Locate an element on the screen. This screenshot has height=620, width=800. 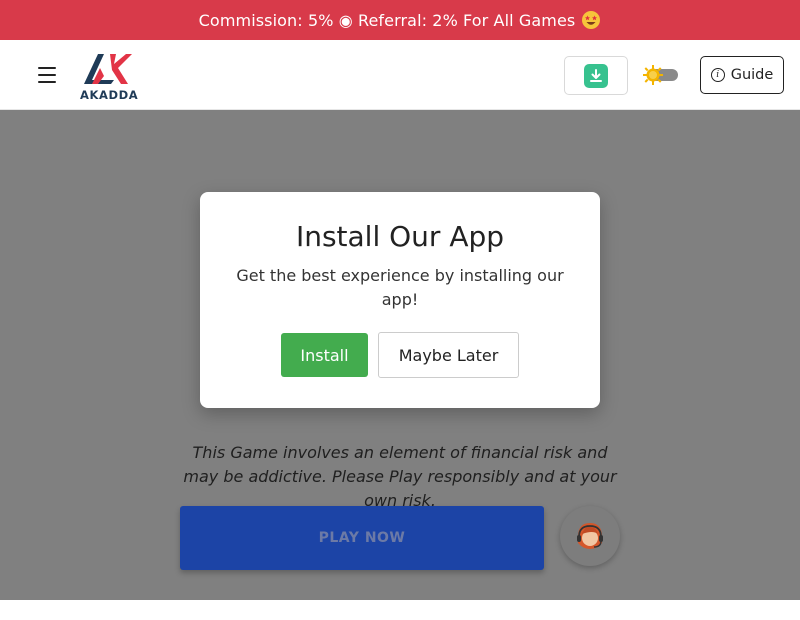
star-struck-emoji-icon is located at coordinates (591, 20).